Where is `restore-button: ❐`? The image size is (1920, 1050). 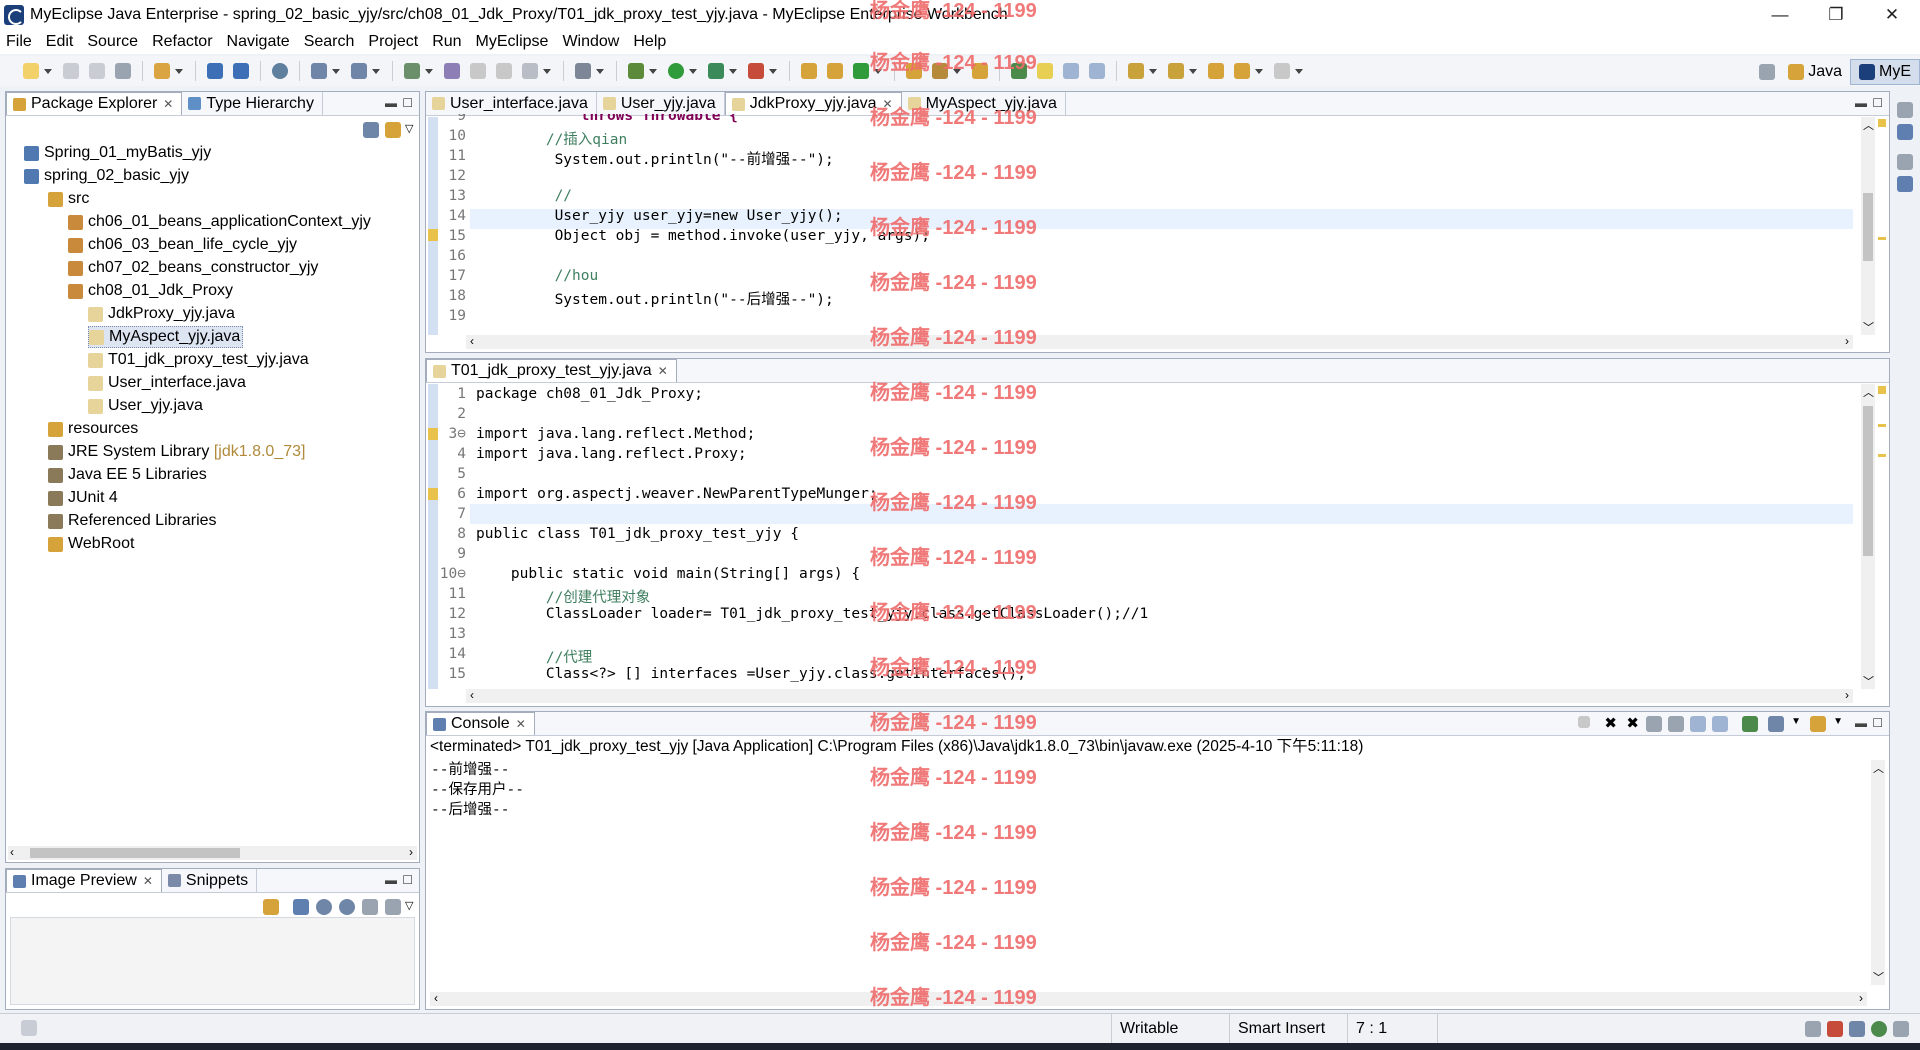
restore-button: ❐ is located at coordinates (1836, 15).